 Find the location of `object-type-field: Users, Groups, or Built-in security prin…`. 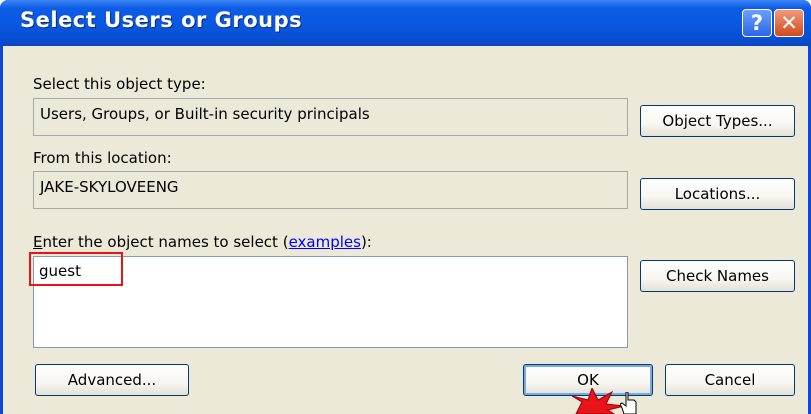

object-type-field: Users, Groups, or Built-in security prin… is located at coordinates (330, 117).